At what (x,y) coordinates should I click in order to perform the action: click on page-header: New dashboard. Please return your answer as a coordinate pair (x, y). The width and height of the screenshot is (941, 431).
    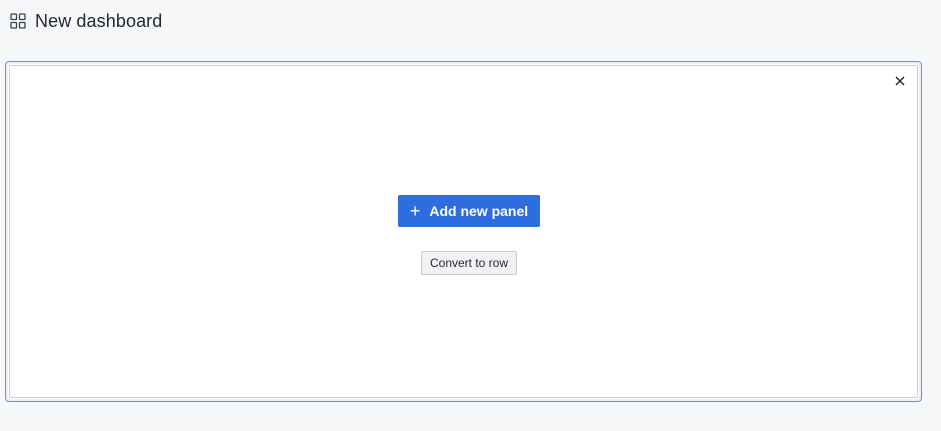
    Looking at the image, I should click on (86, 21).